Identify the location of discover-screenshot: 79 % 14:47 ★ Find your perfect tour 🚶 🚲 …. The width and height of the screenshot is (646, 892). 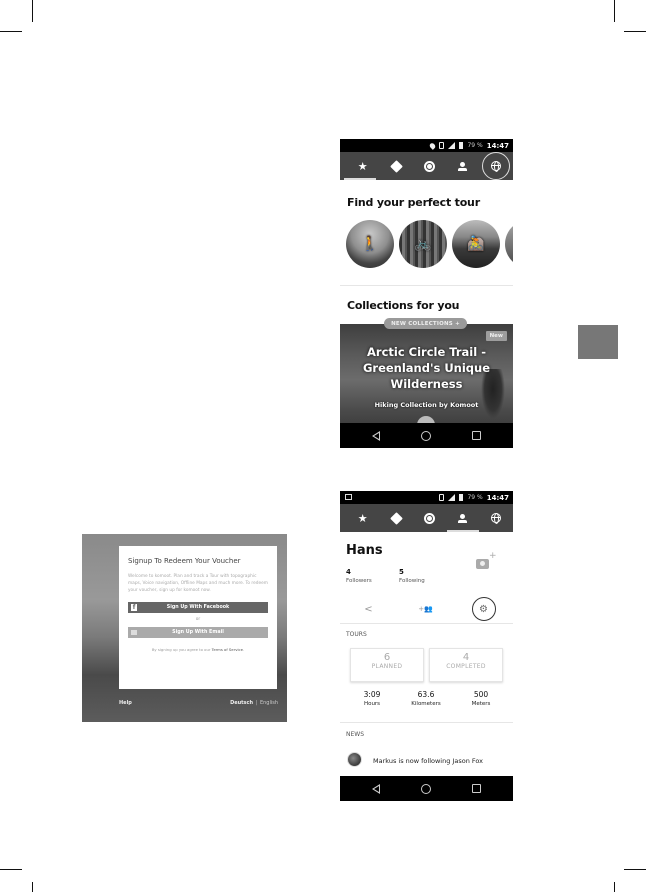
(426, 293).